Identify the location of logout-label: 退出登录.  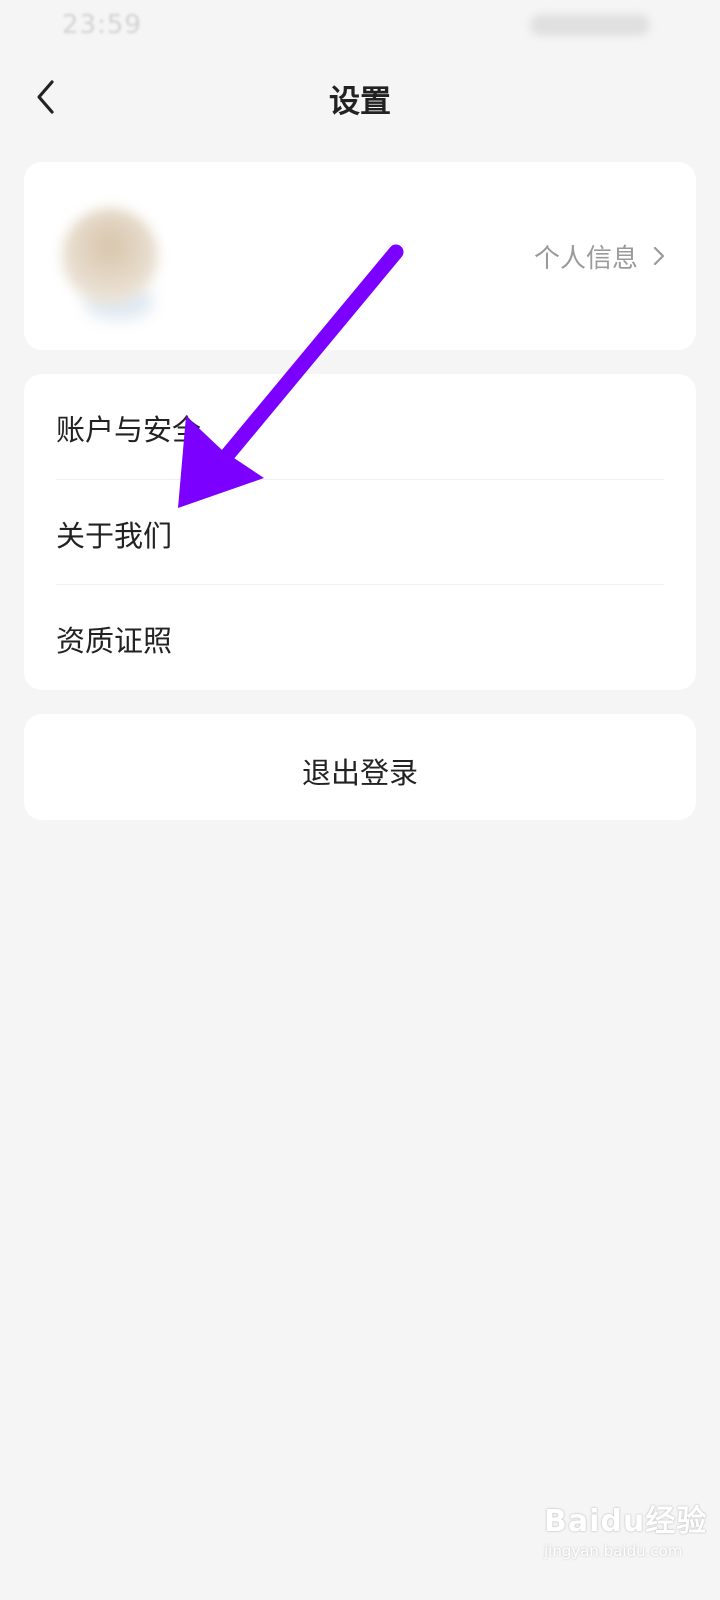
(359, 773).